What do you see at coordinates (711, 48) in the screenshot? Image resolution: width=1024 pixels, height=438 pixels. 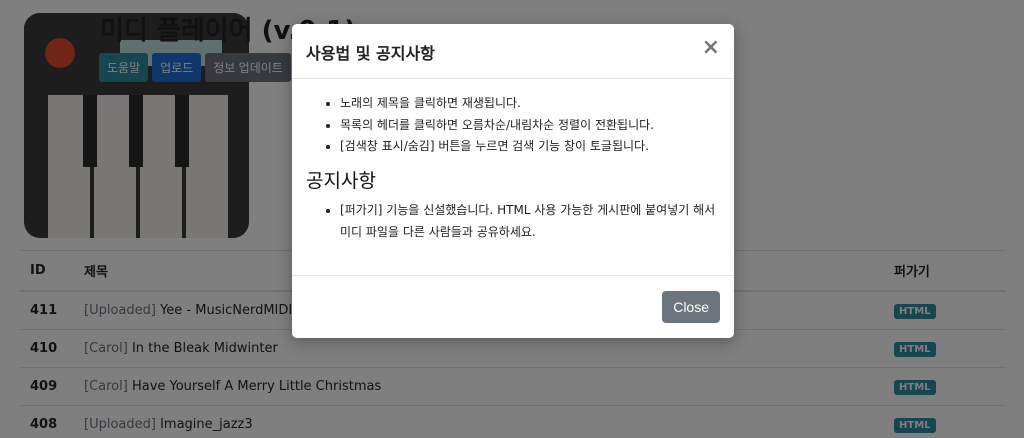 I see `close-icon: ×` at bounding box center [711, 48].